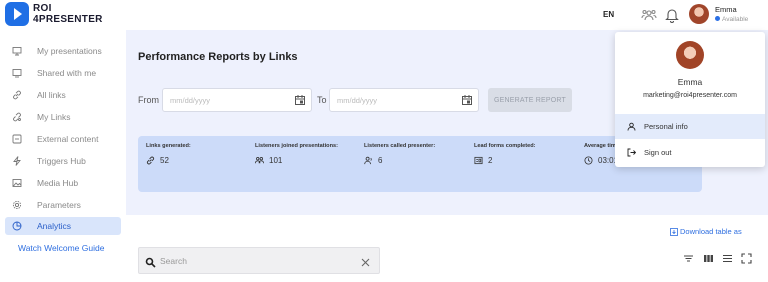 The image size is (768, 282). Describe the element at coordinates (201, 164) in the screenshot. I see `stat-card-links-generated: Links generated: 52` at that location.